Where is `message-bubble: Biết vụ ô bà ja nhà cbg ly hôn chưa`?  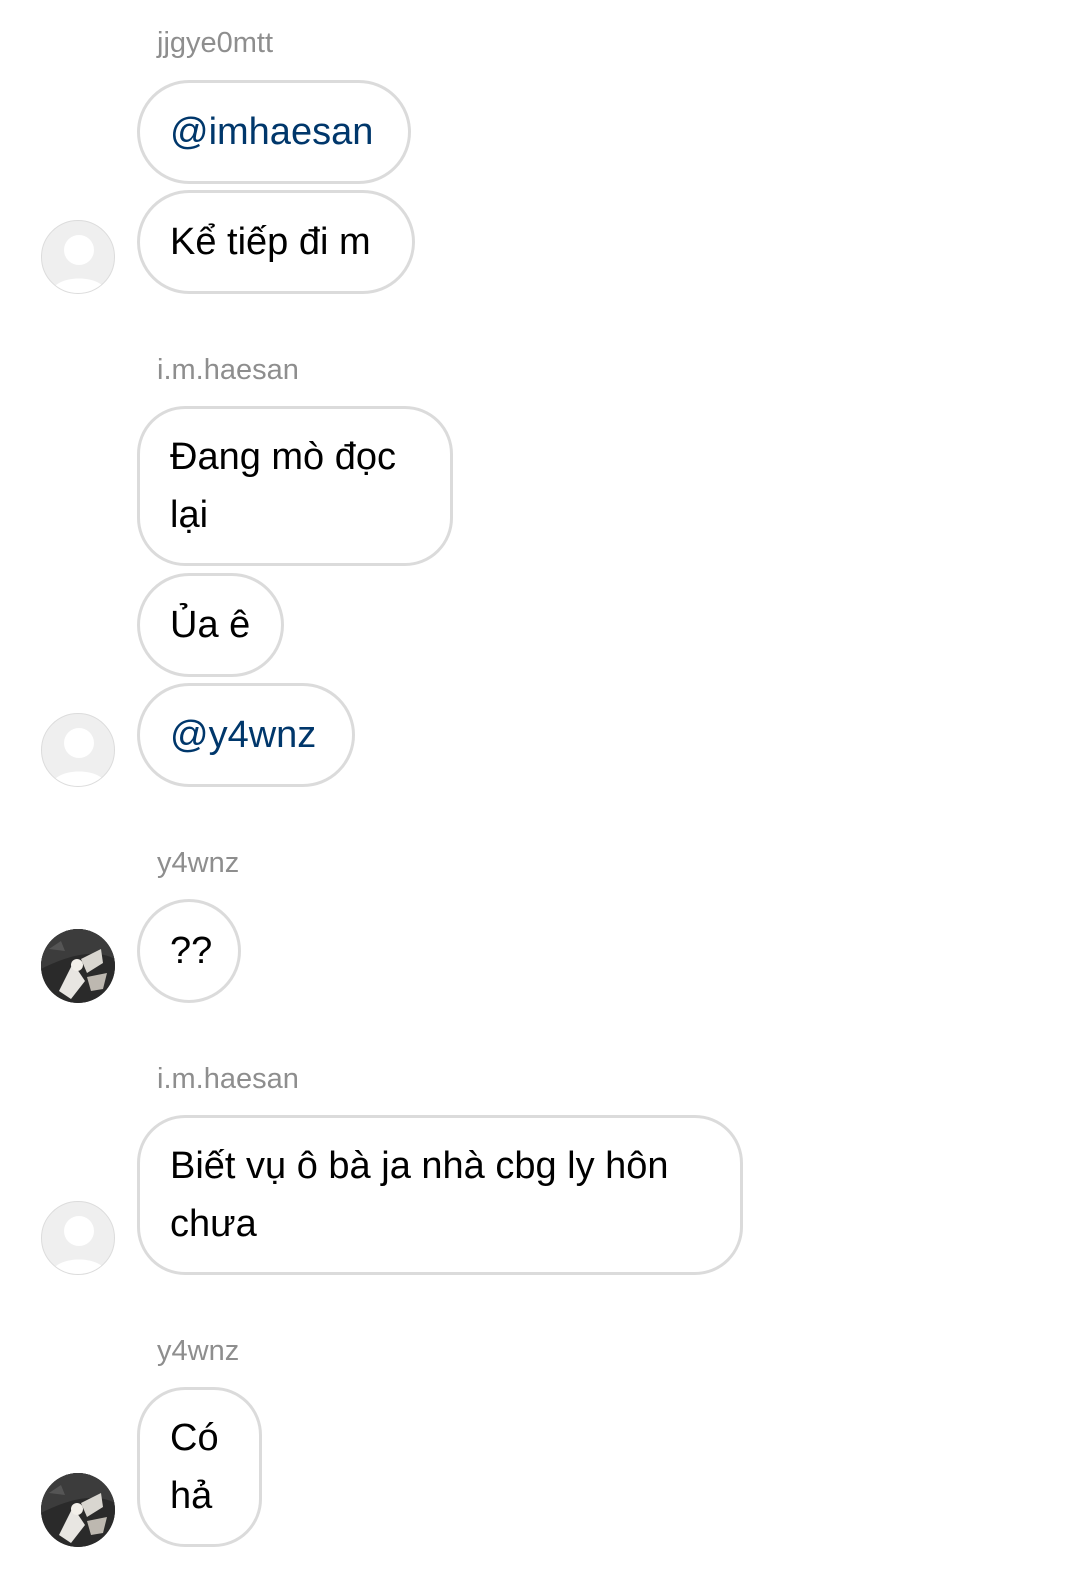
message-bubble: Biết vụ ô bà ja nhà cbg ly hôn chưa is located at coordinates (440, 1195).